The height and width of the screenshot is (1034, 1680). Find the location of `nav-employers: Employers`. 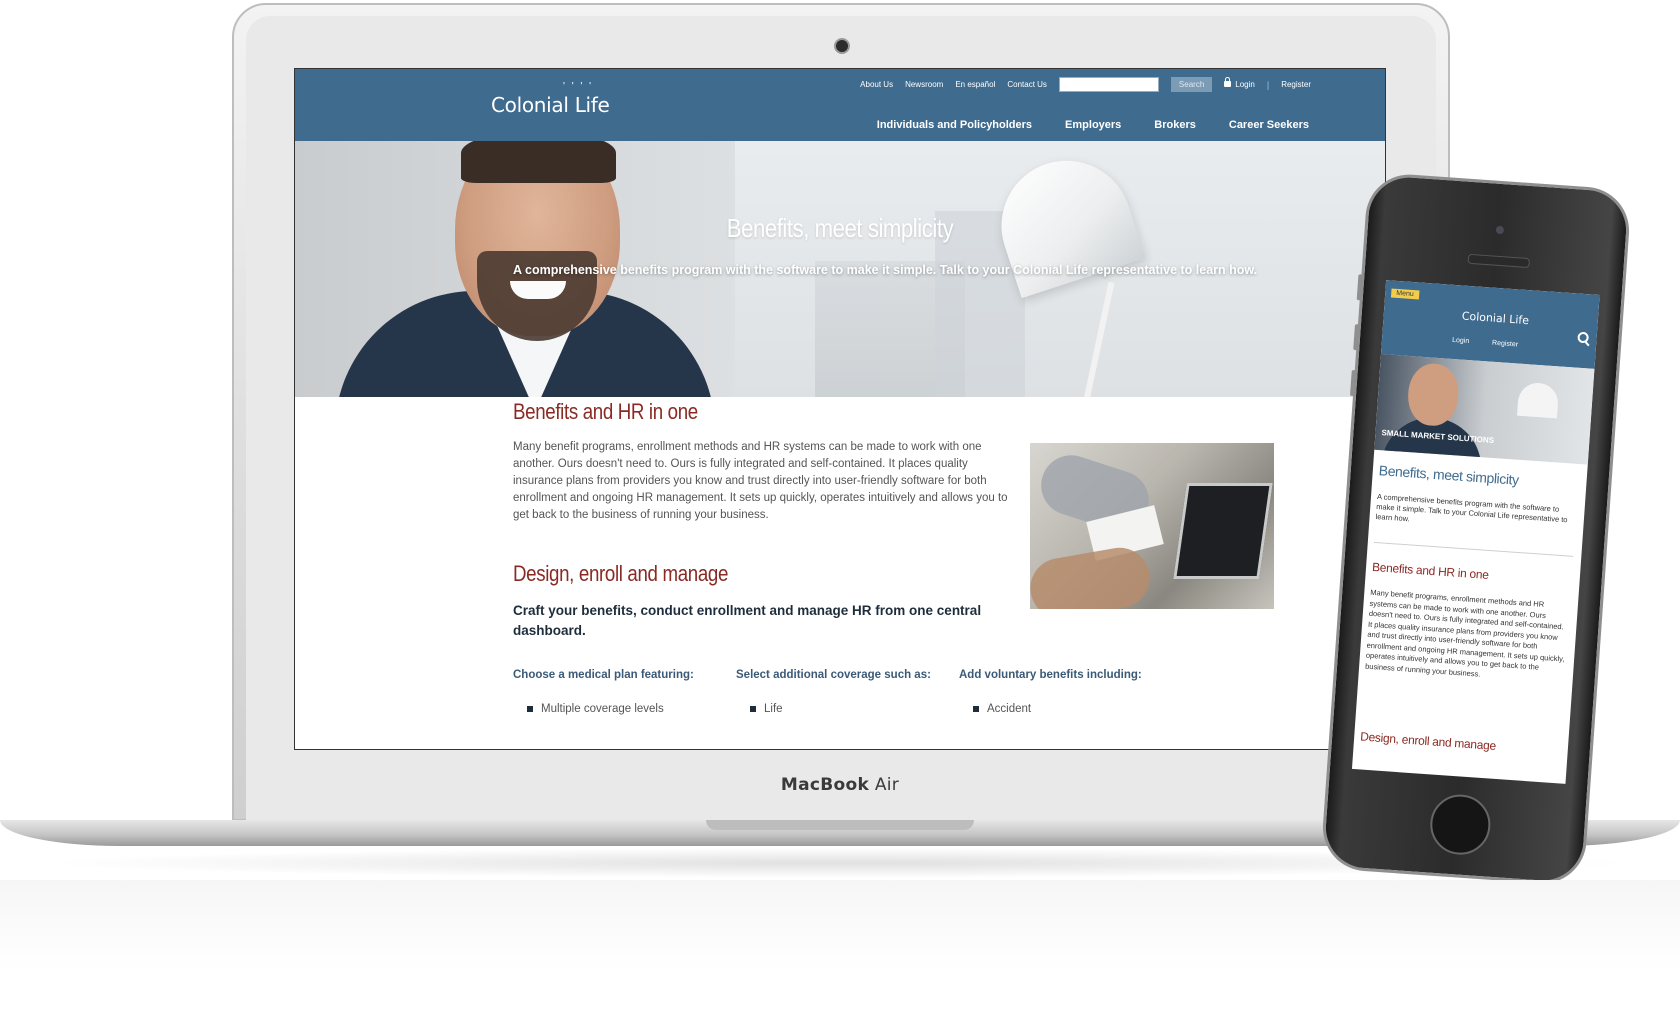

nav-employers: Employers is located at coordinates (1093, 125).